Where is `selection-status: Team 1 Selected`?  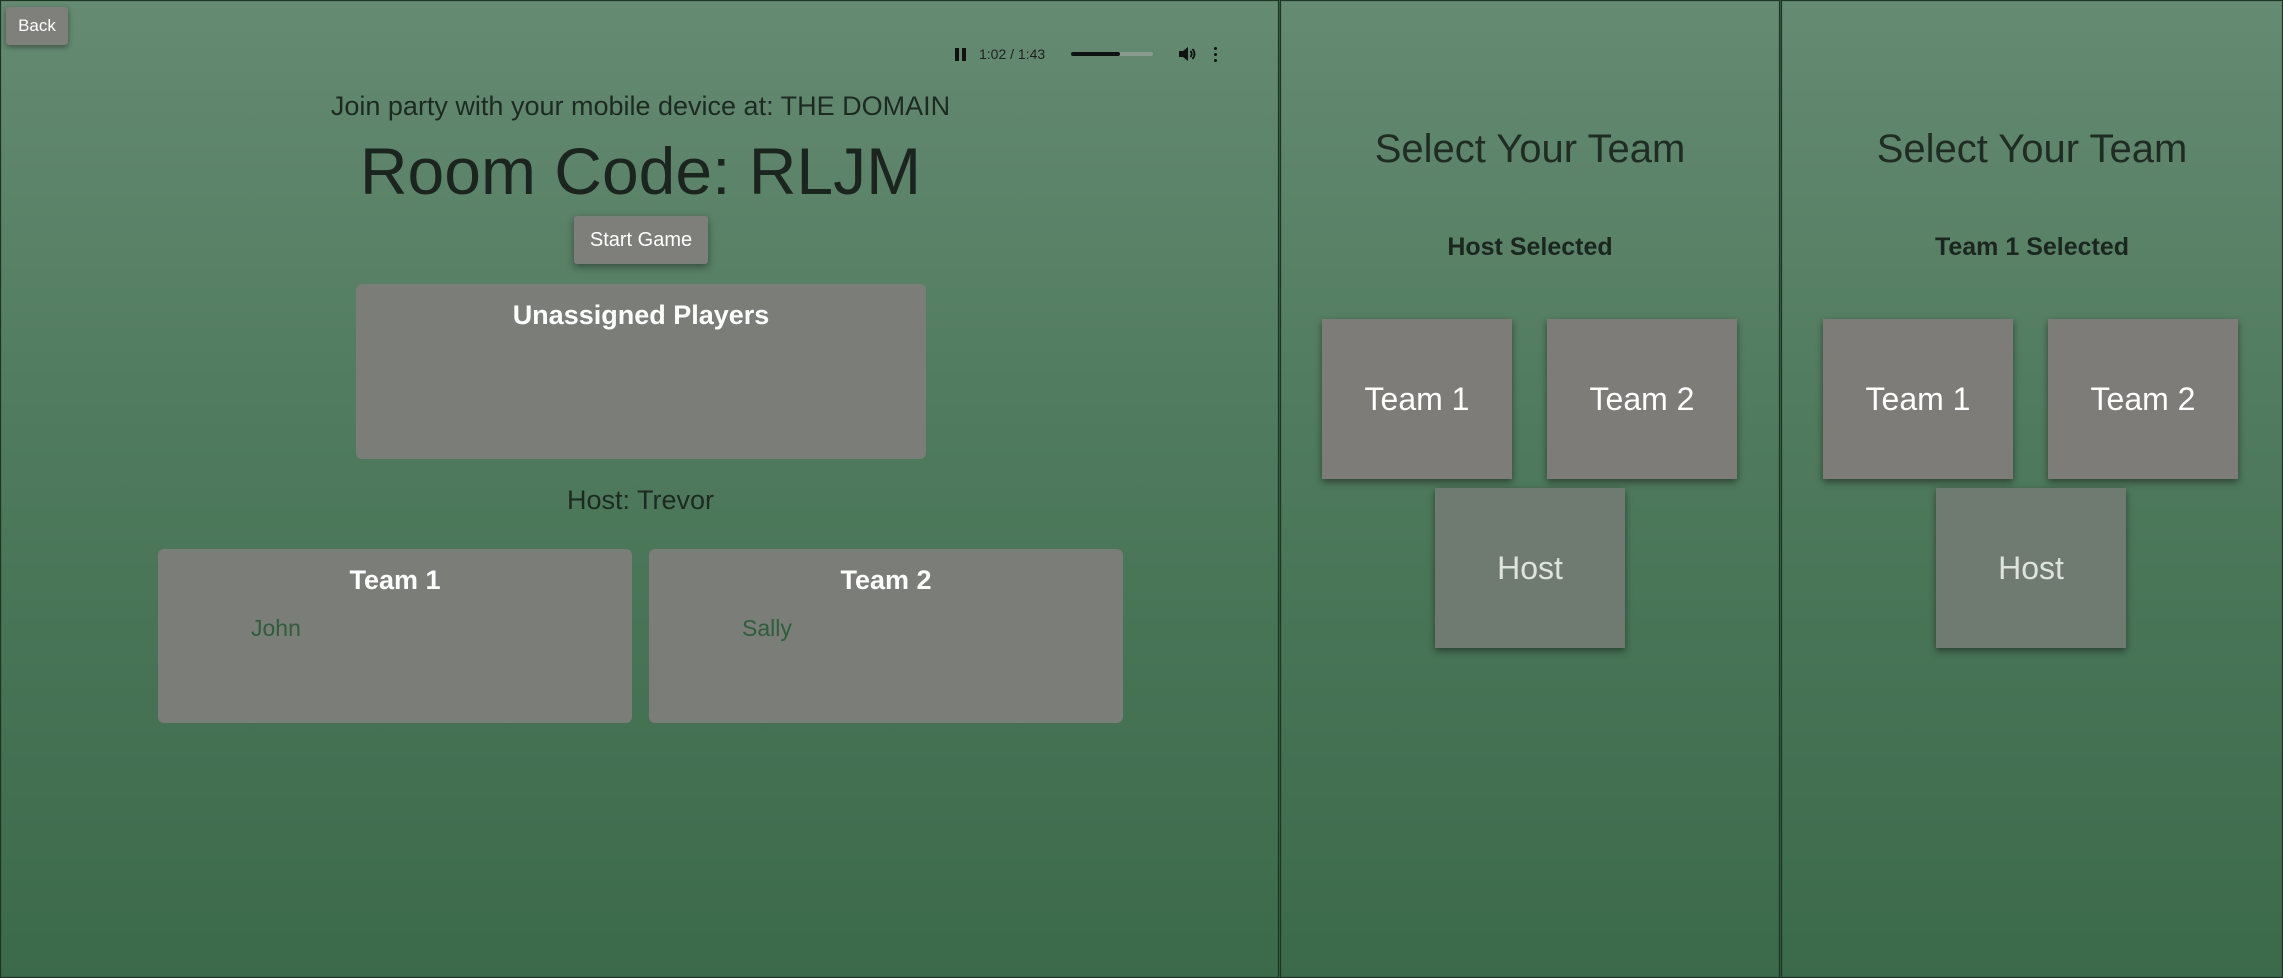 selection-status: Team 1 Selected is located at coordinates (2032, 247).